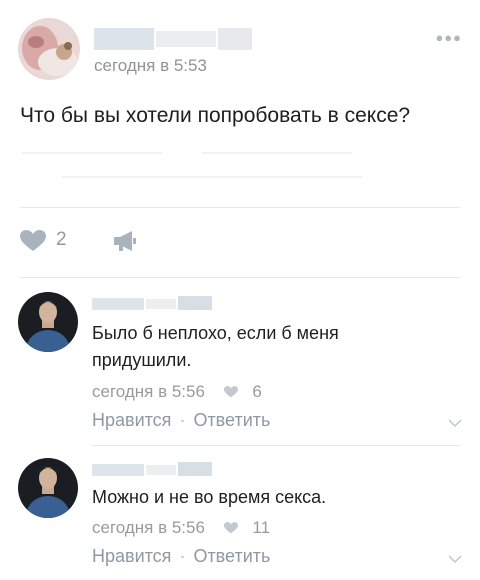 This screenshot has height=580, width=480. Describe the element at coordinates (215, 346) in the screenshot. I see `comment-text: Было б неплохо, если б меня придушили.` at that location.